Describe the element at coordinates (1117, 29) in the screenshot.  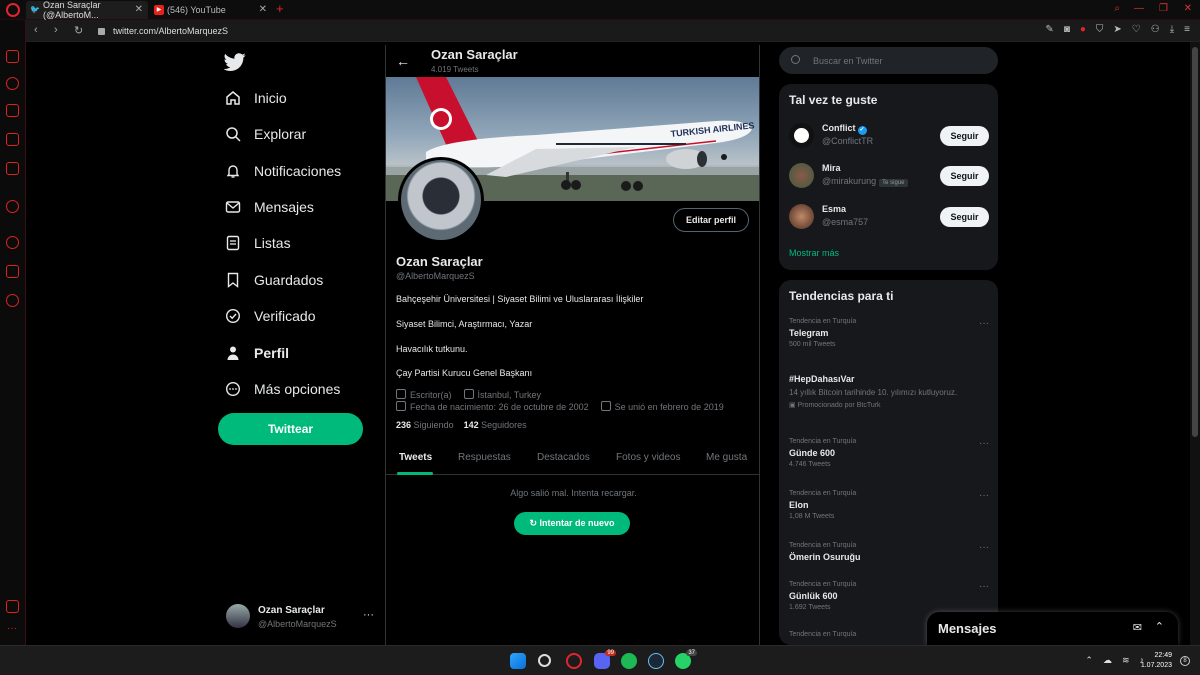
I see `send-icon: ➤` at that location.